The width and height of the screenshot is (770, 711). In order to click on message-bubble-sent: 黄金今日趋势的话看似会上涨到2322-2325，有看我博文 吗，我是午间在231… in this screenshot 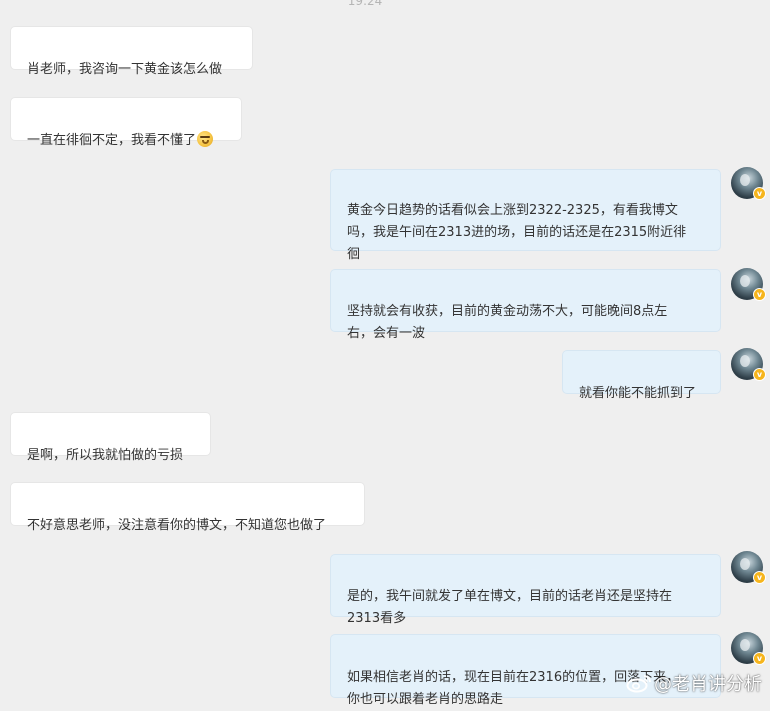, I will do `click(525, 216)`.